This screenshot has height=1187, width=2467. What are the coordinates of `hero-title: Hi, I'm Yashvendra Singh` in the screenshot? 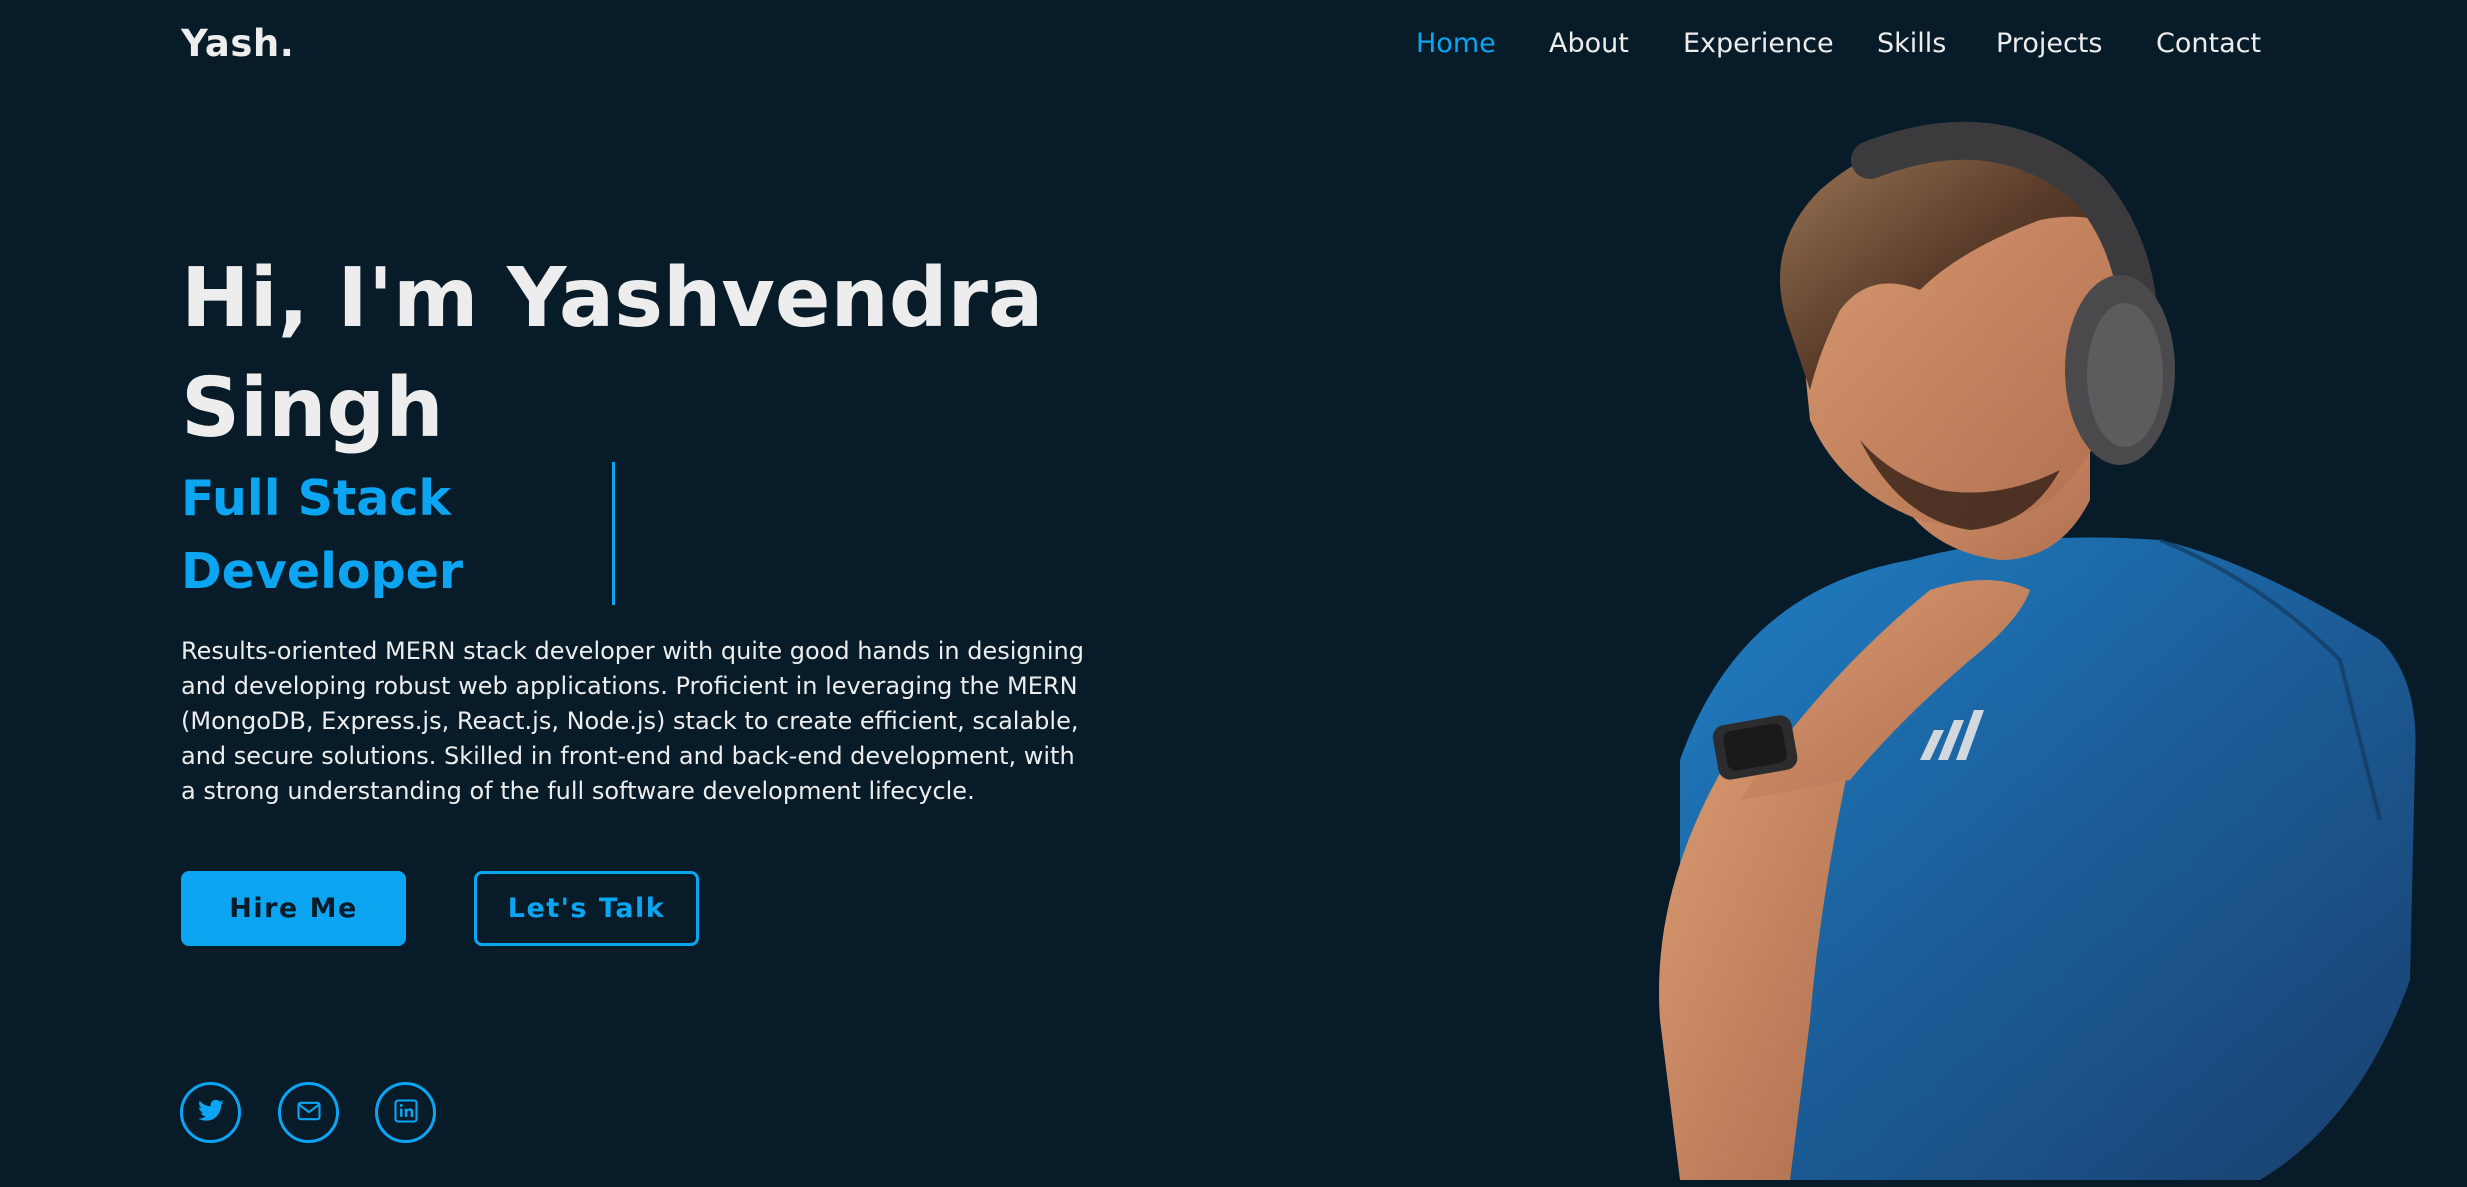 It's located at (612, 353).